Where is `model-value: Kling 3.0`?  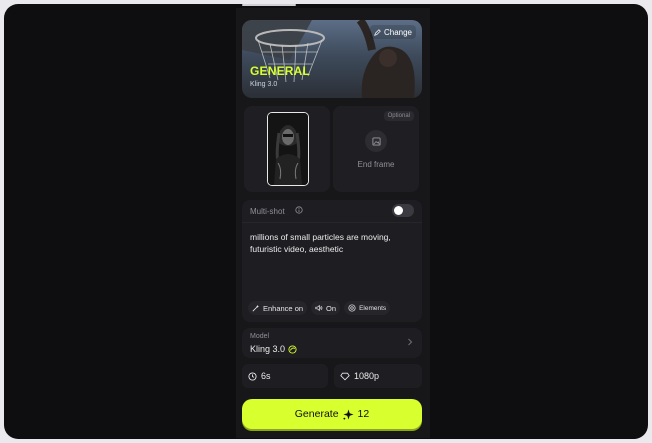
model-value: Kling 3.0 is located at coordinates (273, 349).